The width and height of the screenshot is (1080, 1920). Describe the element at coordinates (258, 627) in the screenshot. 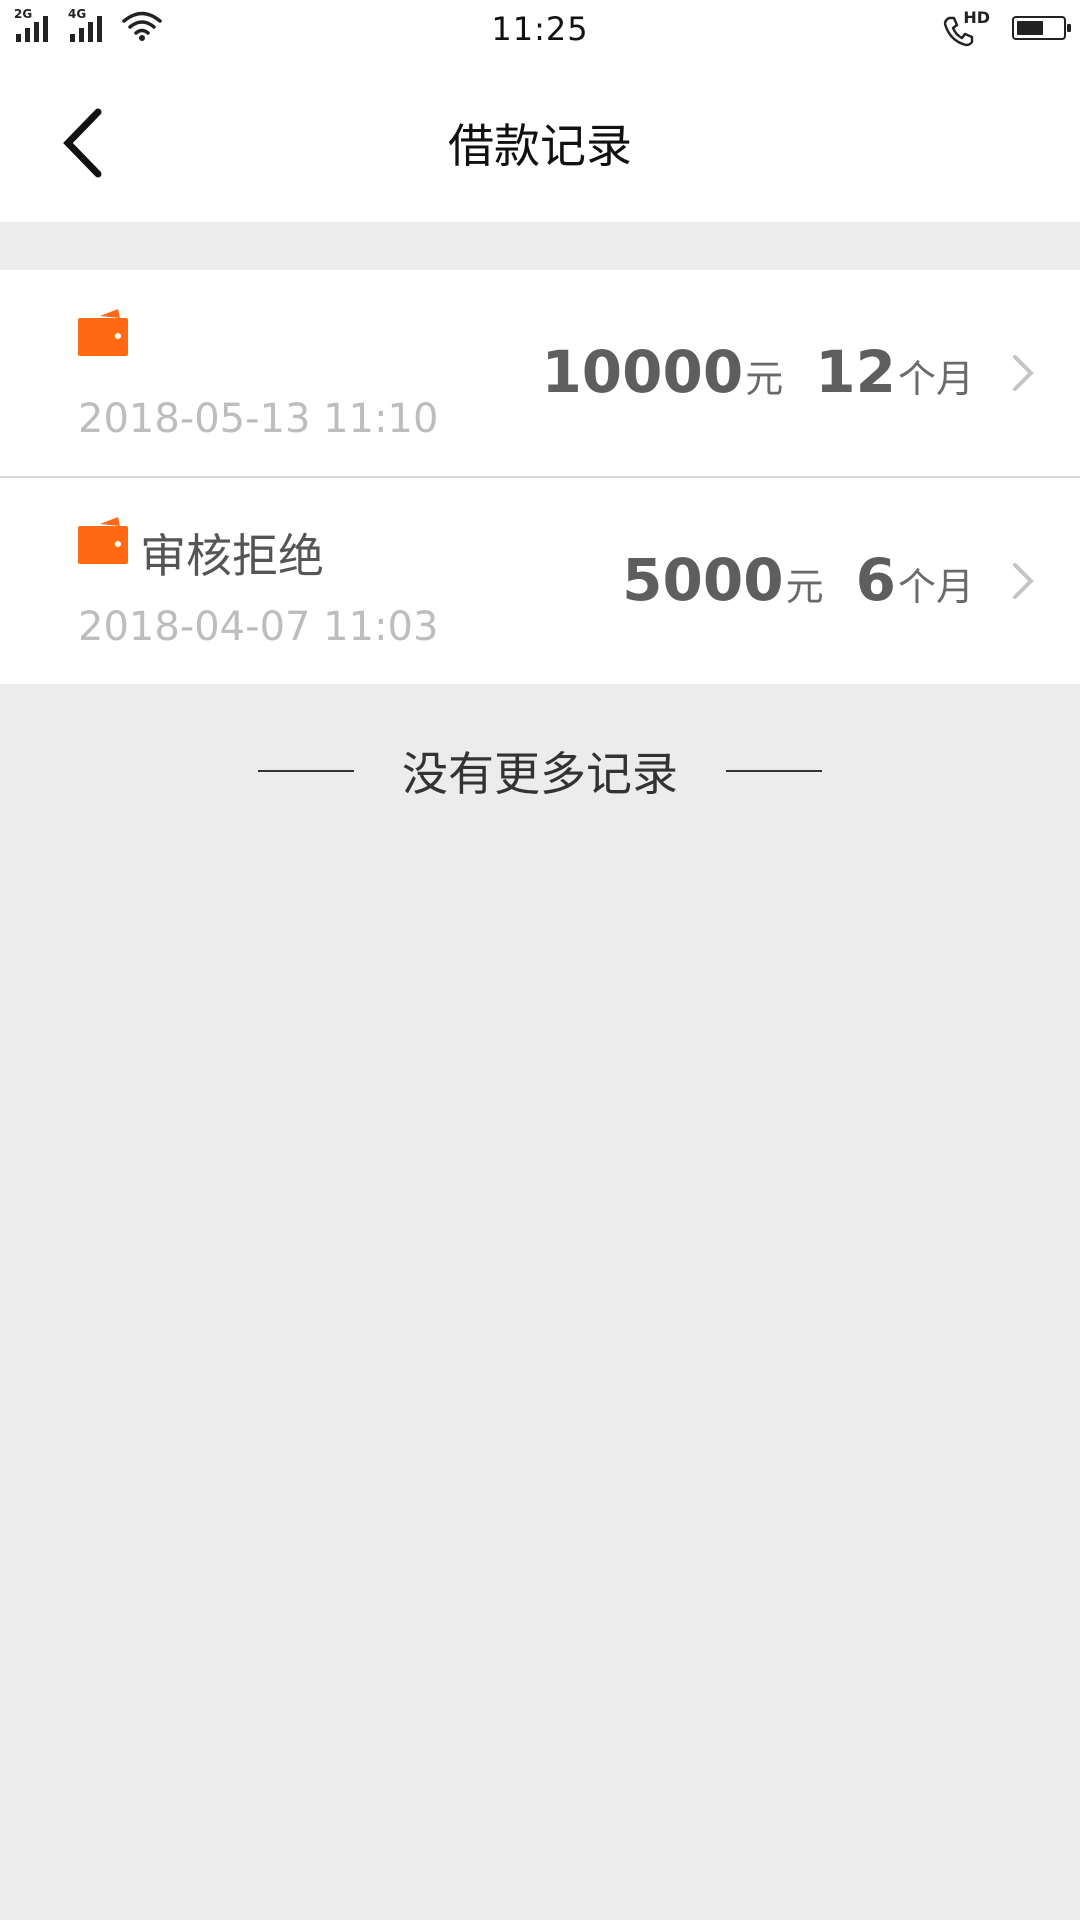

I see `record-date: 2018-04-07 11:03` at that location.